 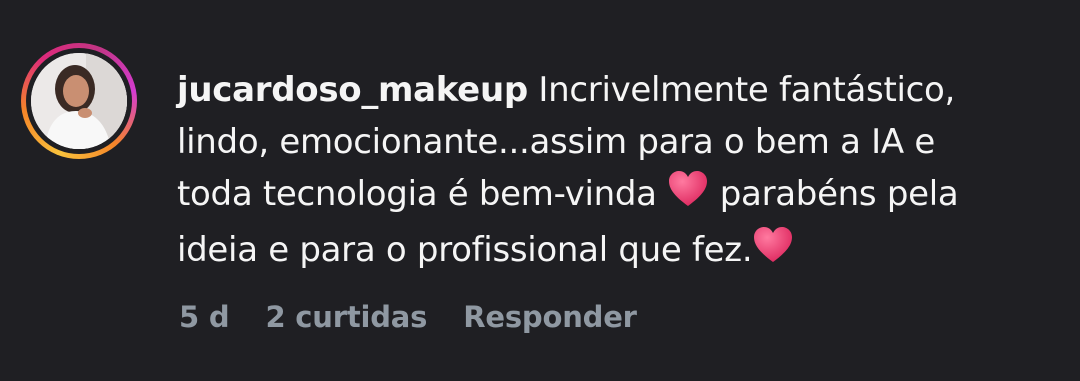 I want to click on comment-text-line3b: parabéns pela, so click(x=839, y=194).